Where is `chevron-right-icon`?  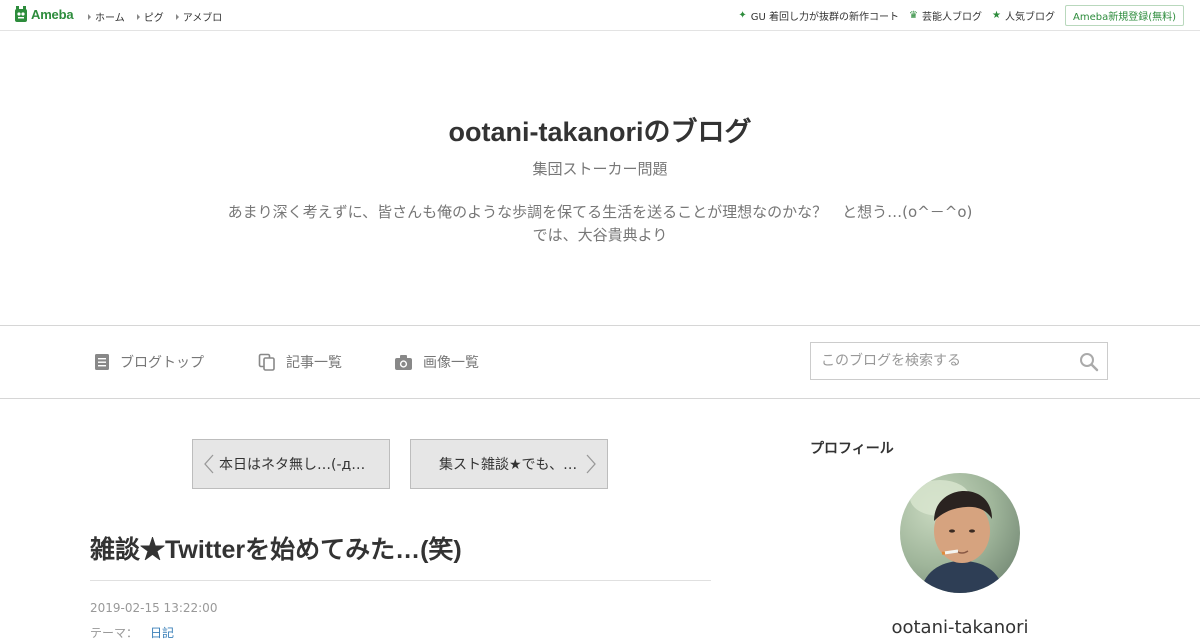 chevron-right-icon is located at coordinates (591, 464).